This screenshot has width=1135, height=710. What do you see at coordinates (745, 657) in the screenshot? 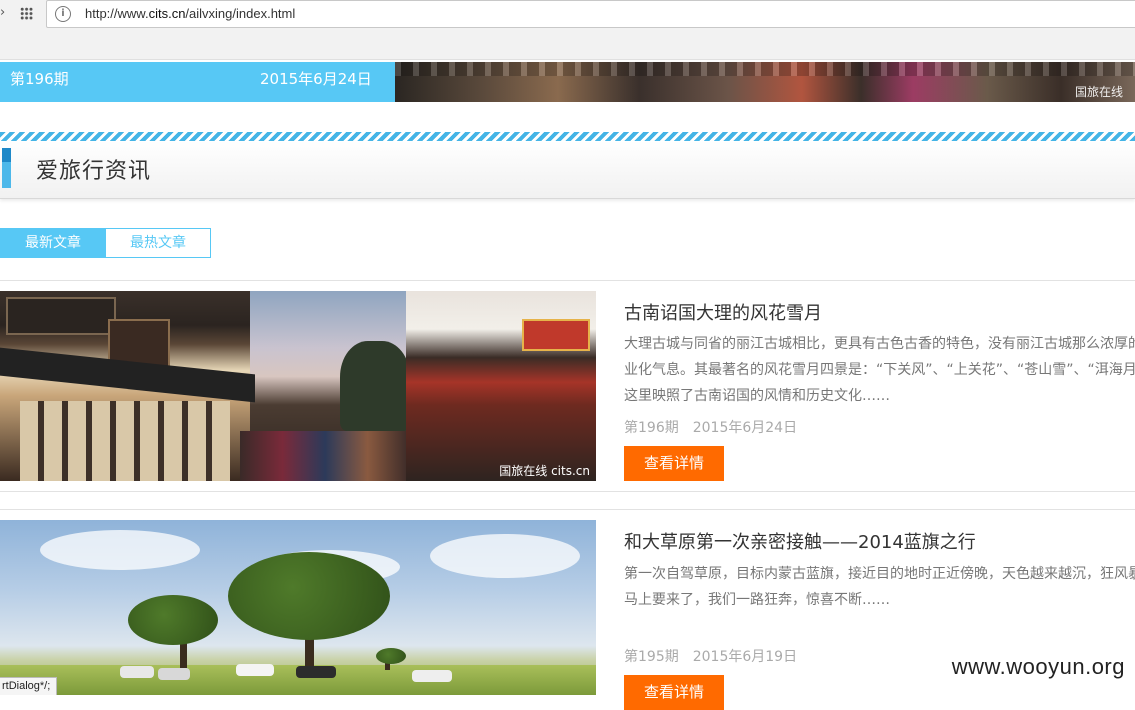
I see `article-date: 2015年6月19日` at bounding box center [745, 657].